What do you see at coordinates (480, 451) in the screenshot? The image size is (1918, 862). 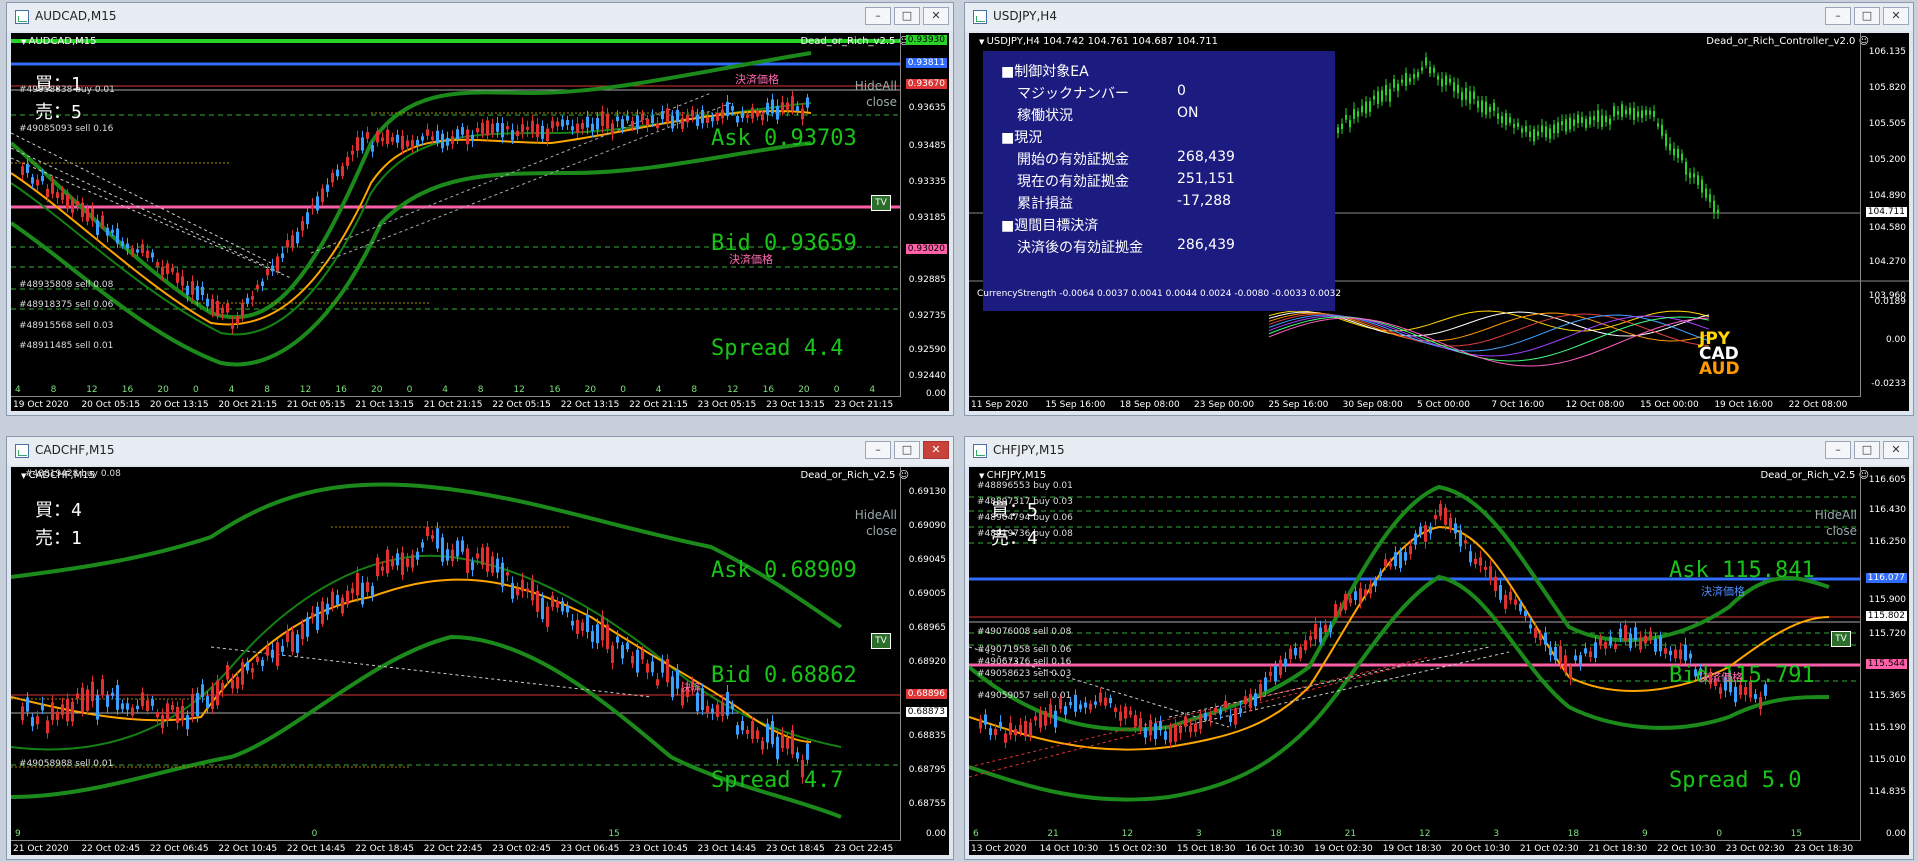 I see `cadchf-titlebar: CADCHF,M15 – □ ✕` at bounding box center [480, 451].